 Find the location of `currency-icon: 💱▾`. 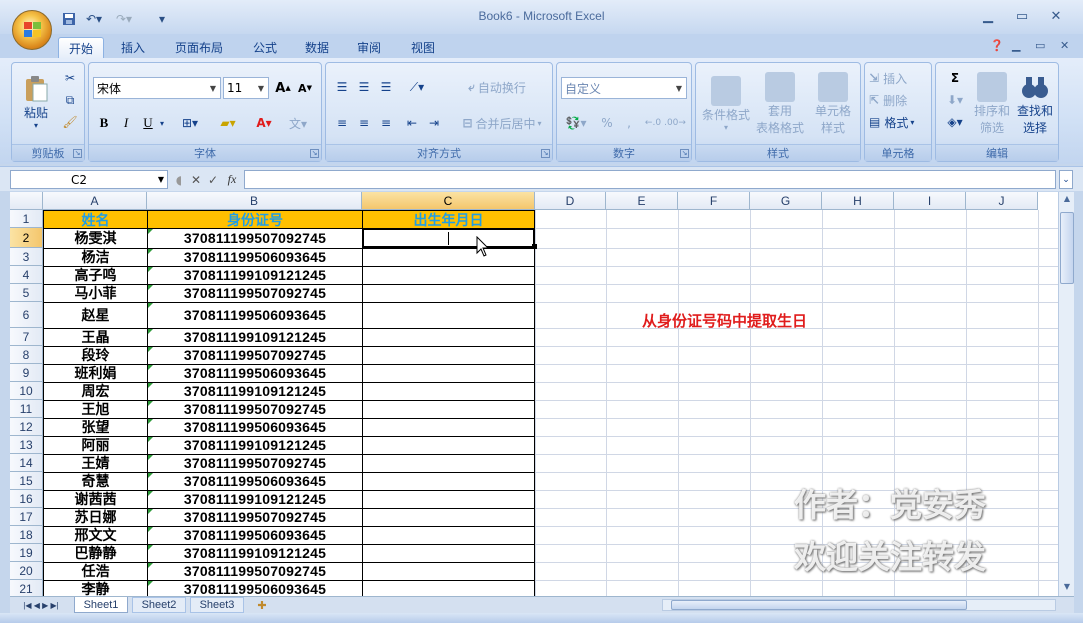

currency-icon: 💱▾ is located at coordinates (576, 123).